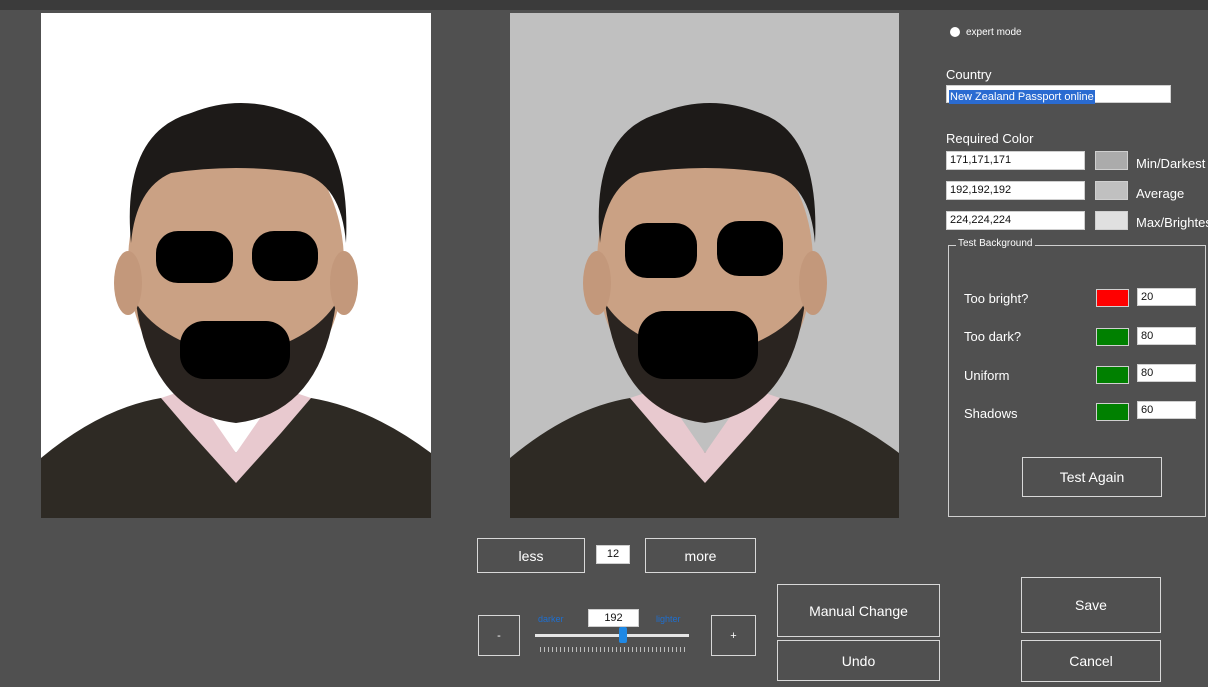  I want to click on max-color-input: 224,224,224, so click(1015, 220).